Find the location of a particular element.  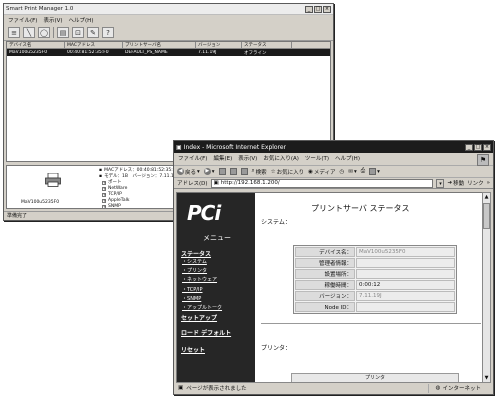

history-button: ◷ is located at coordinates (342, 172).